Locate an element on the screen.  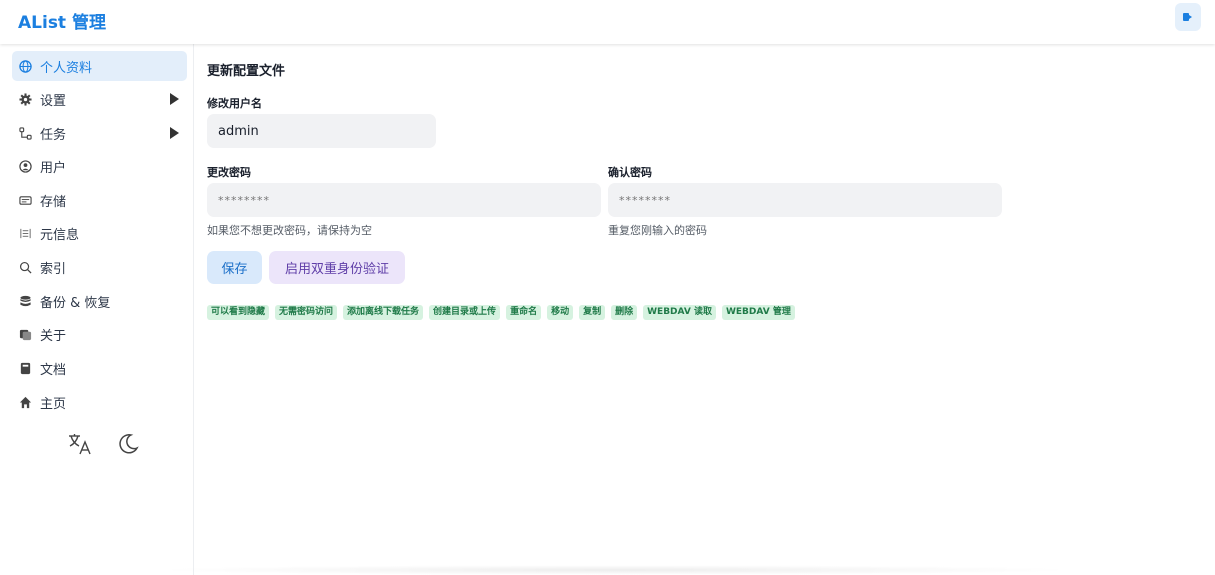
sidebar-item-home: 主页 is located at coordinates (99, 402).